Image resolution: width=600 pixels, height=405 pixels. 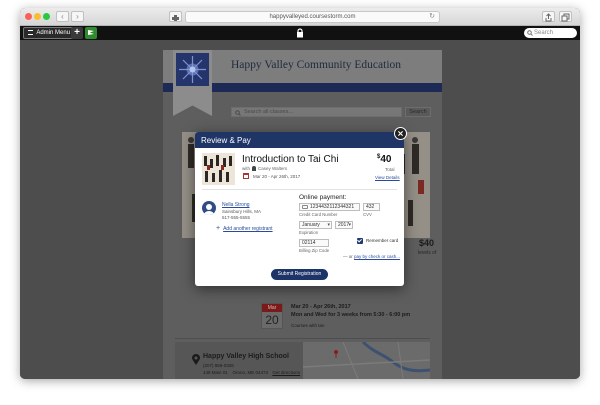 What do you see at coordinates (192, 69) in the screenshot?
I see `logo-seal-icon` at bounding box center [192, 69].